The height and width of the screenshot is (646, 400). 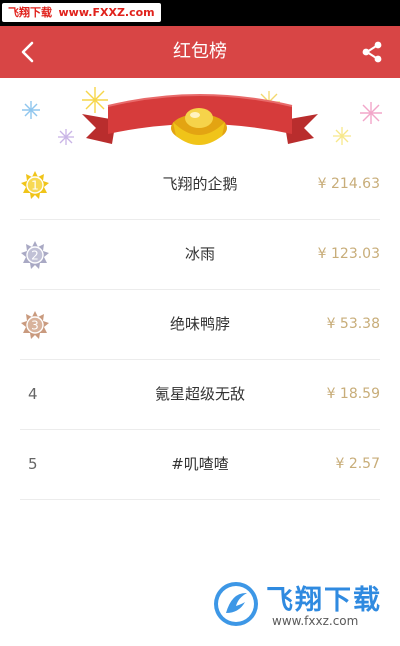 What do you see at coordinates (106, 12) in the screenshot?
I see `watermark-top-url: www.FXXZ.com` at bounding box center [106, 12].